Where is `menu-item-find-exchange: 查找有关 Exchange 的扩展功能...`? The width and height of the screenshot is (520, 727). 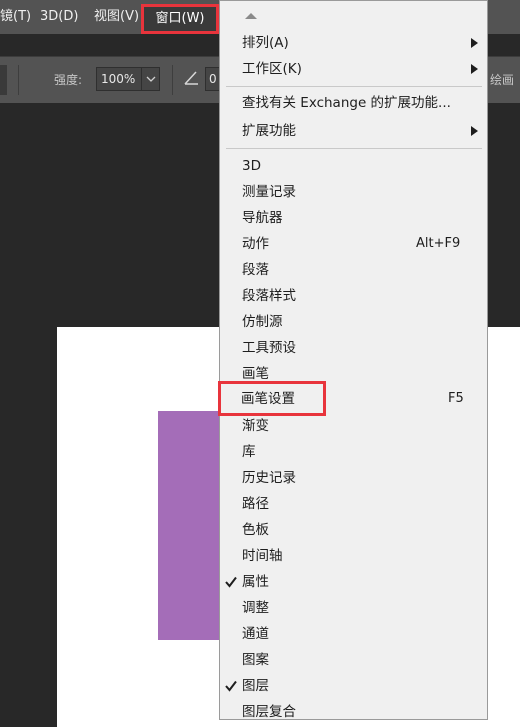 menu-item-find-exchange: 查找有关 Exchange 的扩展功能... is located at coordinates (353, 103).